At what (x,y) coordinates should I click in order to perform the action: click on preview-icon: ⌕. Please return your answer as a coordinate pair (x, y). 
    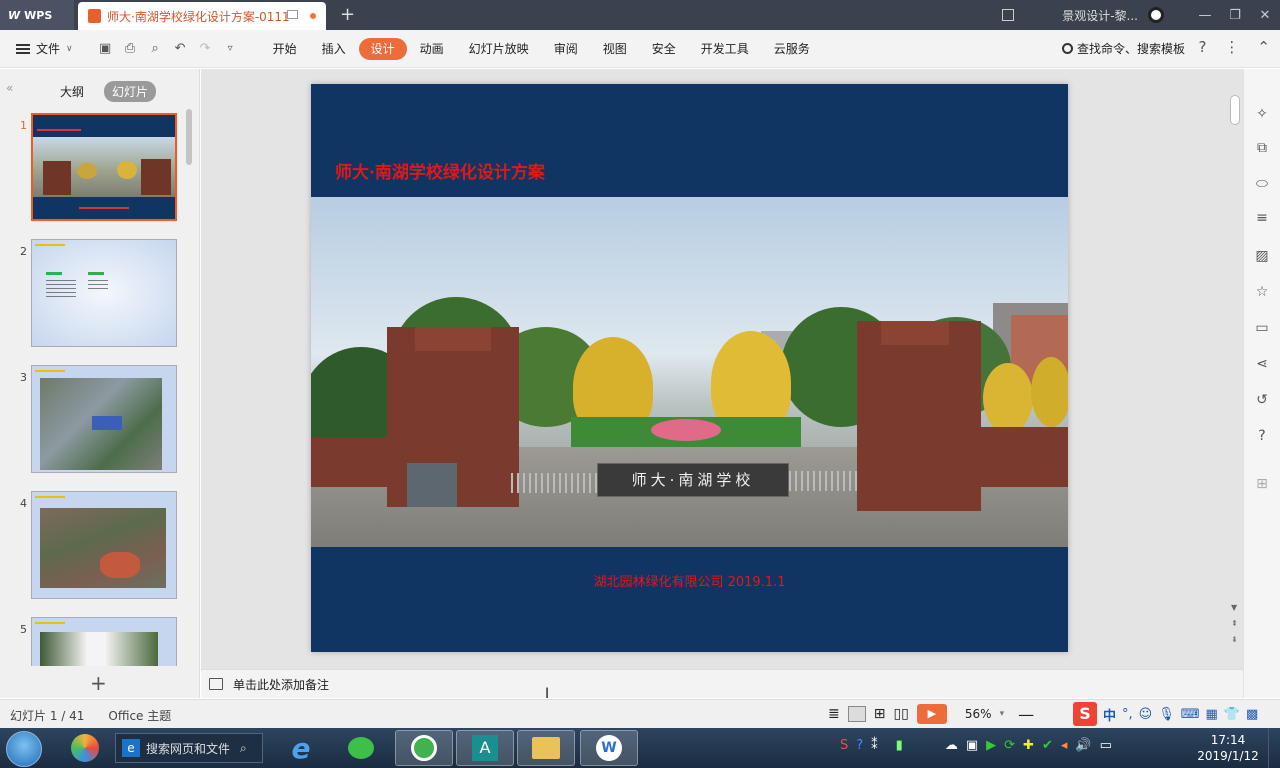
    Looking at the image, I should click on (155, 48).